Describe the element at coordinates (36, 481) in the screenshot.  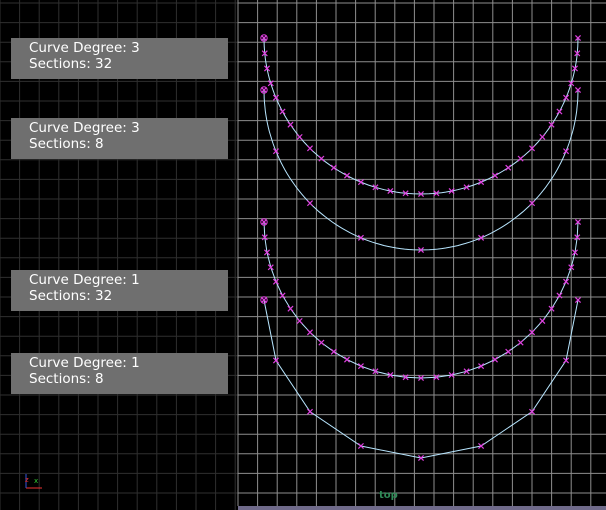
I see `svg-text: x` at that location.